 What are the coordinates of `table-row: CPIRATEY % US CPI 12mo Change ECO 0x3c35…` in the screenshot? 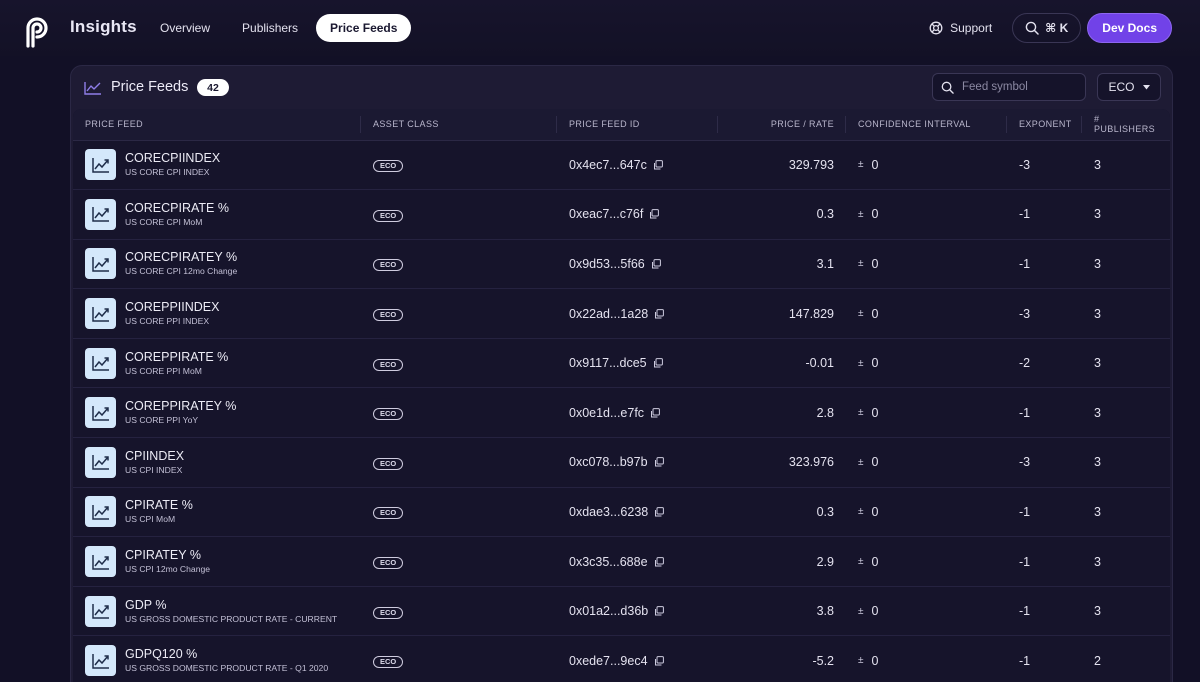 It's located at (621, 561).